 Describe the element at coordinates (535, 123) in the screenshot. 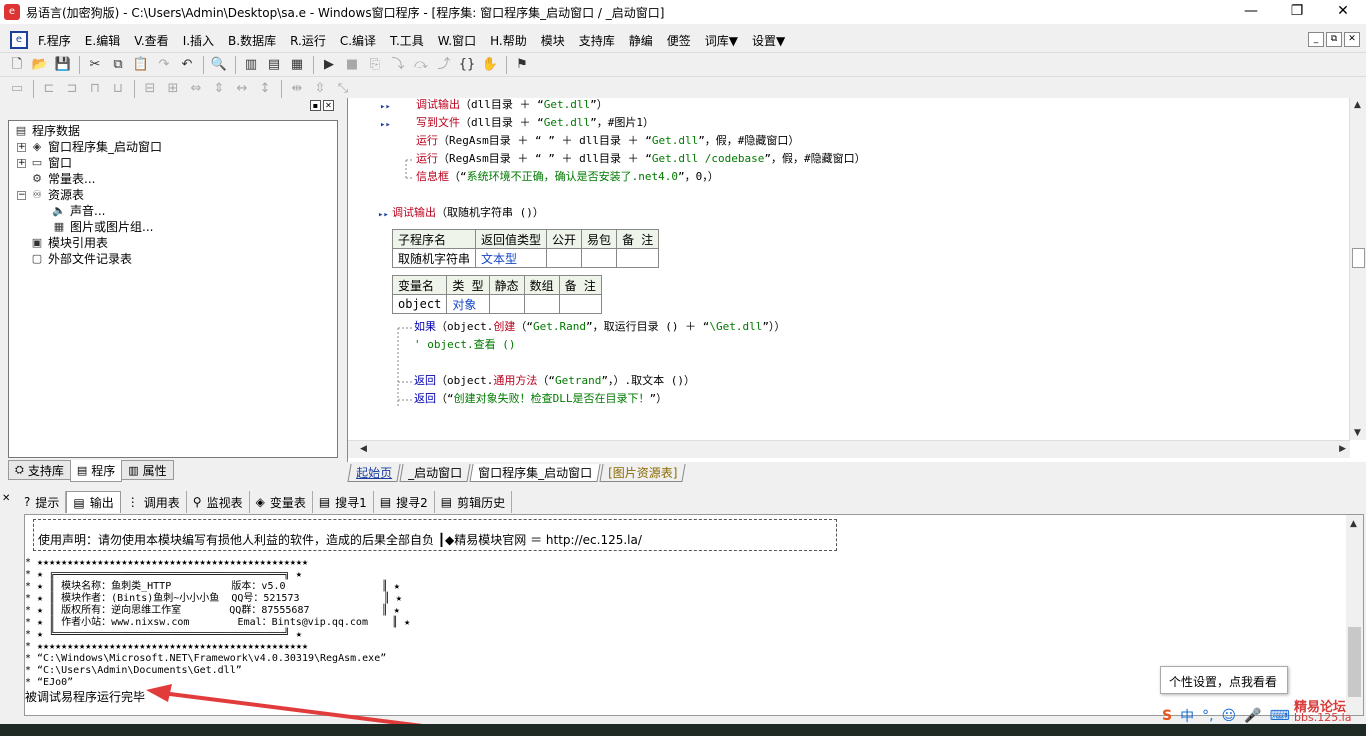

I see `code-line: 写到文件（dll目录 ＋ “Get.dll”，#图片1）` at that location.